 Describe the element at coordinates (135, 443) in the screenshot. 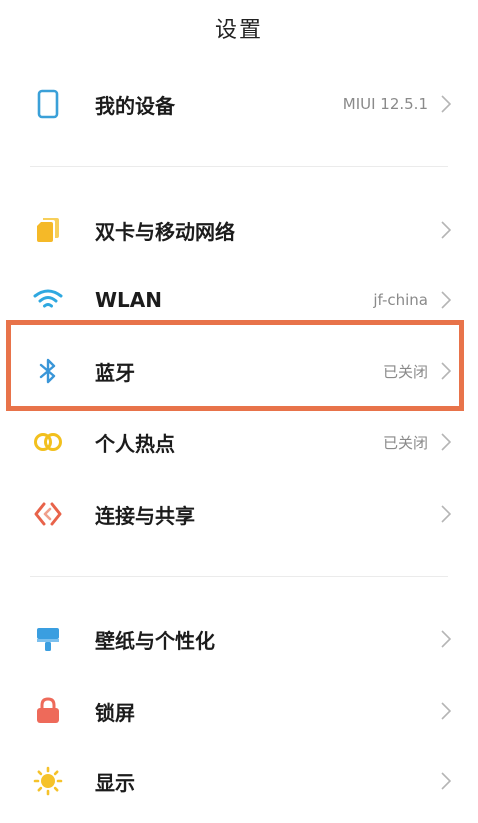

I see `settings-item-label: 个人热点` at that location.